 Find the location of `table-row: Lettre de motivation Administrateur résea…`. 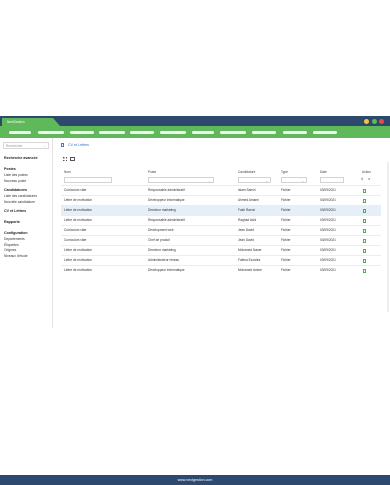

table-row: Lettre de motivation Administrateur résea… is located at coordinates (221, 260).